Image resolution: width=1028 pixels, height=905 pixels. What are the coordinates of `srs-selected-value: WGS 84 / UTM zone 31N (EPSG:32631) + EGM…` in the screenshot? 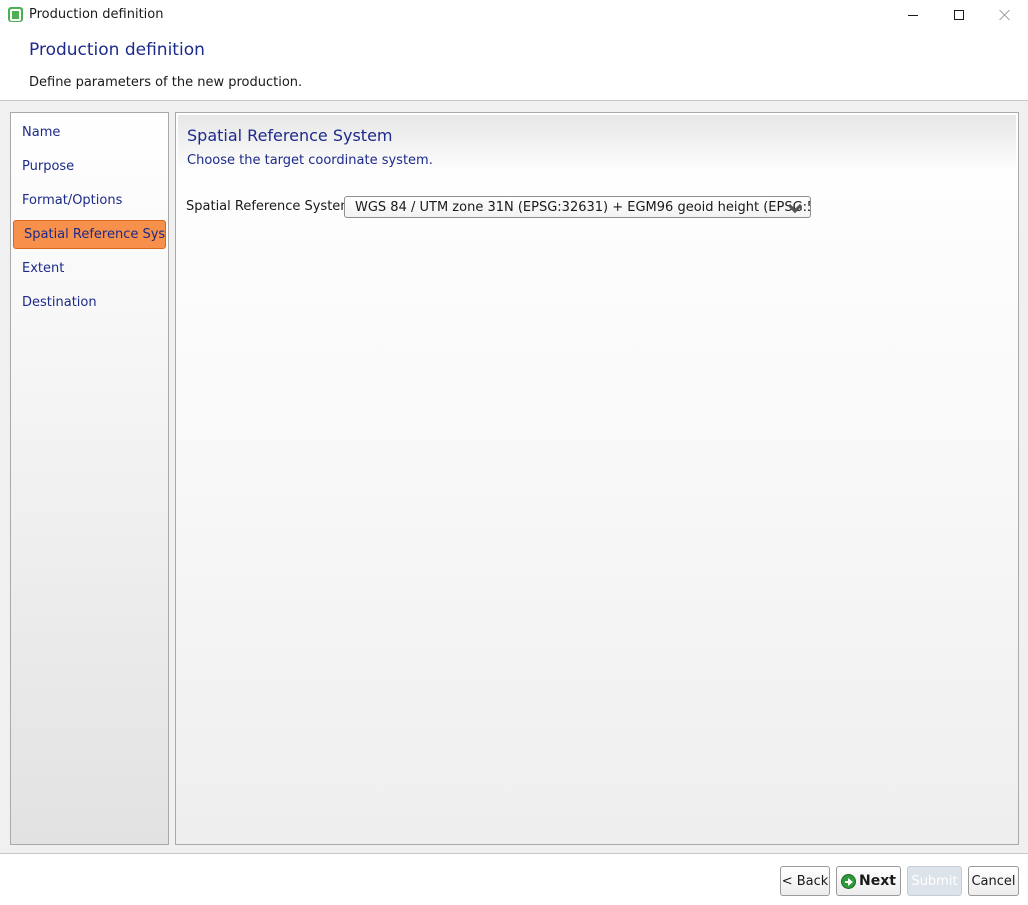 It's located at (583, 207).